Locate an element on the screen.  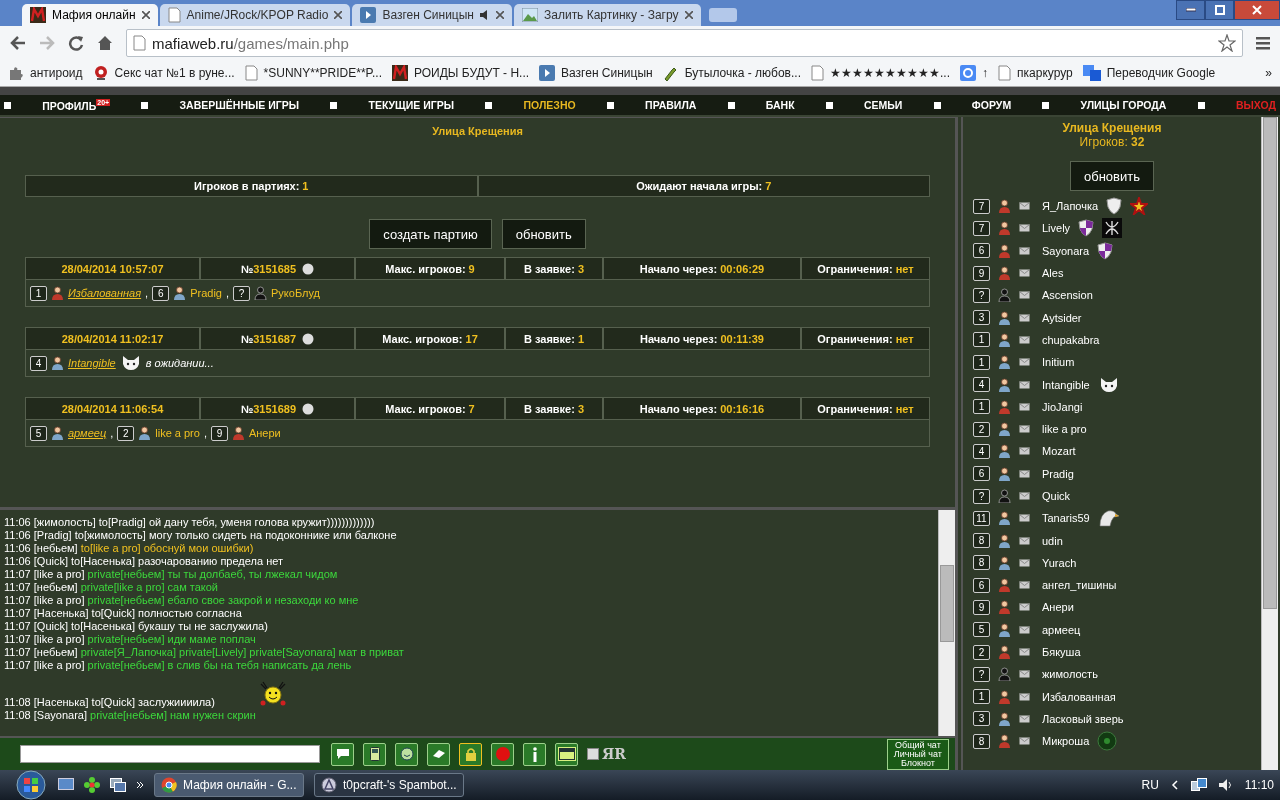
nav-link: УЛИЦЫ ГОРОДА is located at coordinates (1123, 105).